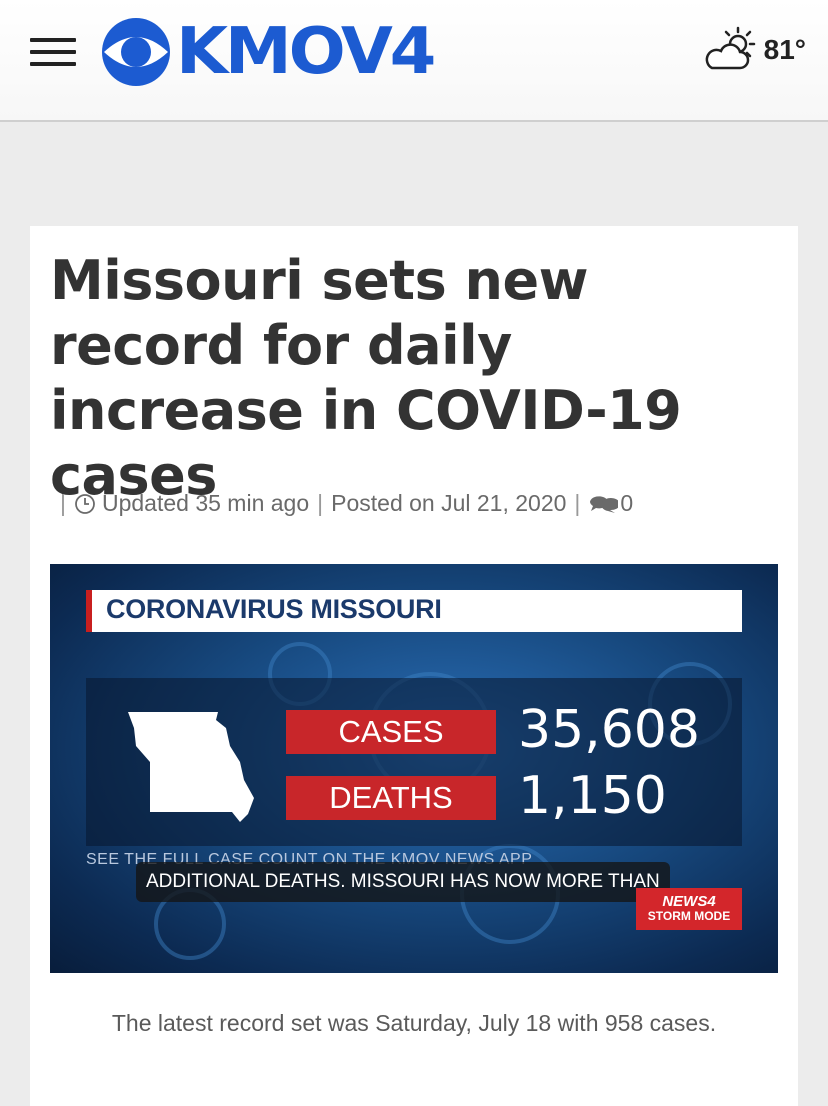 This screenshot has height=1106, width=828. I want to click on clock-icon, so click(85, 503).